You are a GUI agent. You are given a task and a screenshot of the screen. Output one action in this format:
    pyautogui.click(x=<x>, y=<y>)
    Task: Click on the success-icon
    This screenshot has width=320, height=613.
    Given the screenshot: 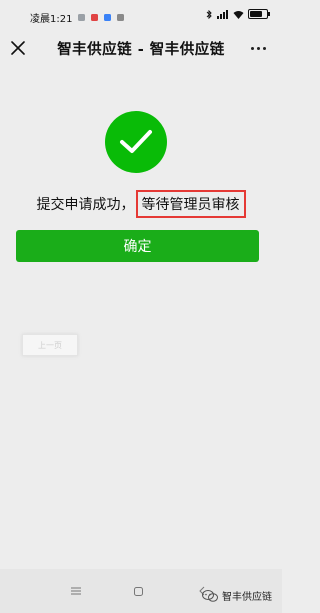 What is the action you would take?
    pyautogui.click(x=136, y=142)
    